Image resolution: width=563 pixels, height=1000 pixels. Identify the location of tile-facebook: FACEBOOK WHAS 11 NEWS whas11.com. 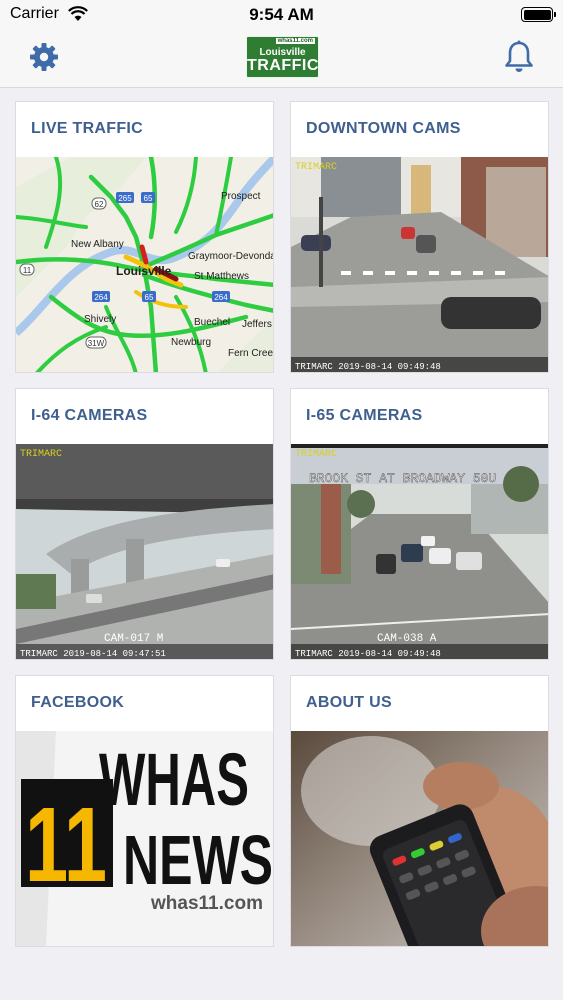
(144, 811).